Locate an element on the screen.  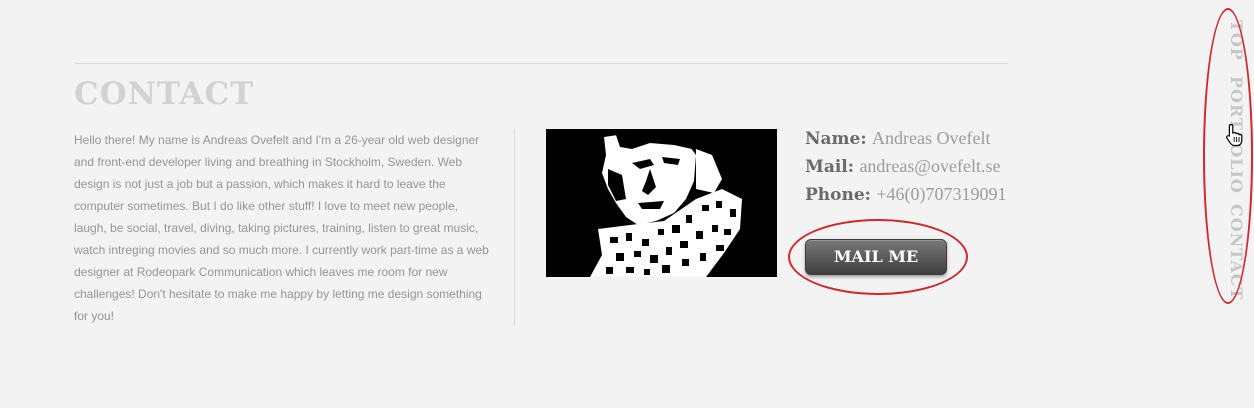
contact-mail-row: Mail: andreas@ovefelt.se is located at coordinates (905, 166).